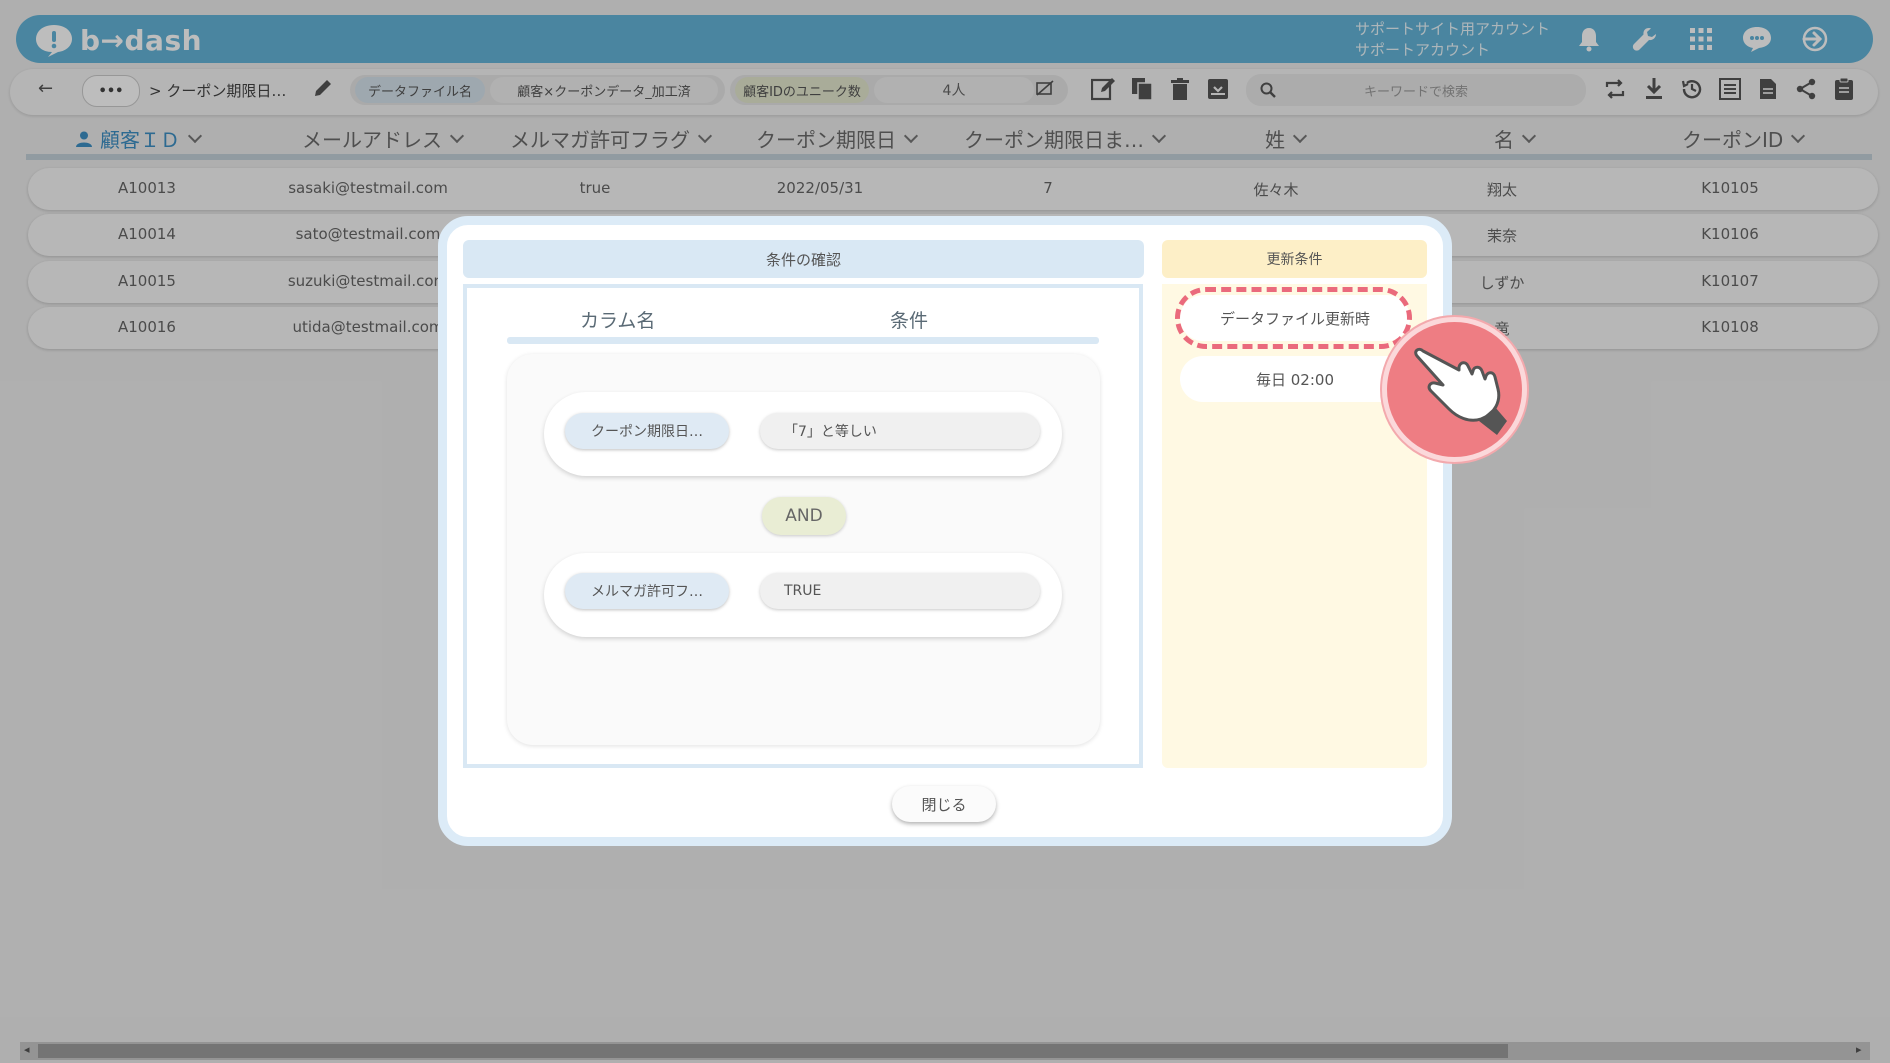 This screenshot has width=1890, height=1063. Describe the element at coordinates (804, 516) in the screenshot. I see `logic-operator-chip: AND` at that location.